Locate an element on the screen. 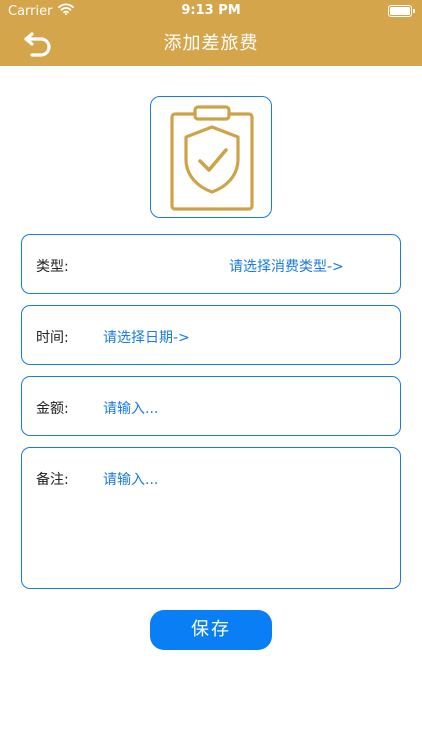 The width and height of the screenshot is (422, 750). save-button: 保存 is located at coordinates (211, 630).